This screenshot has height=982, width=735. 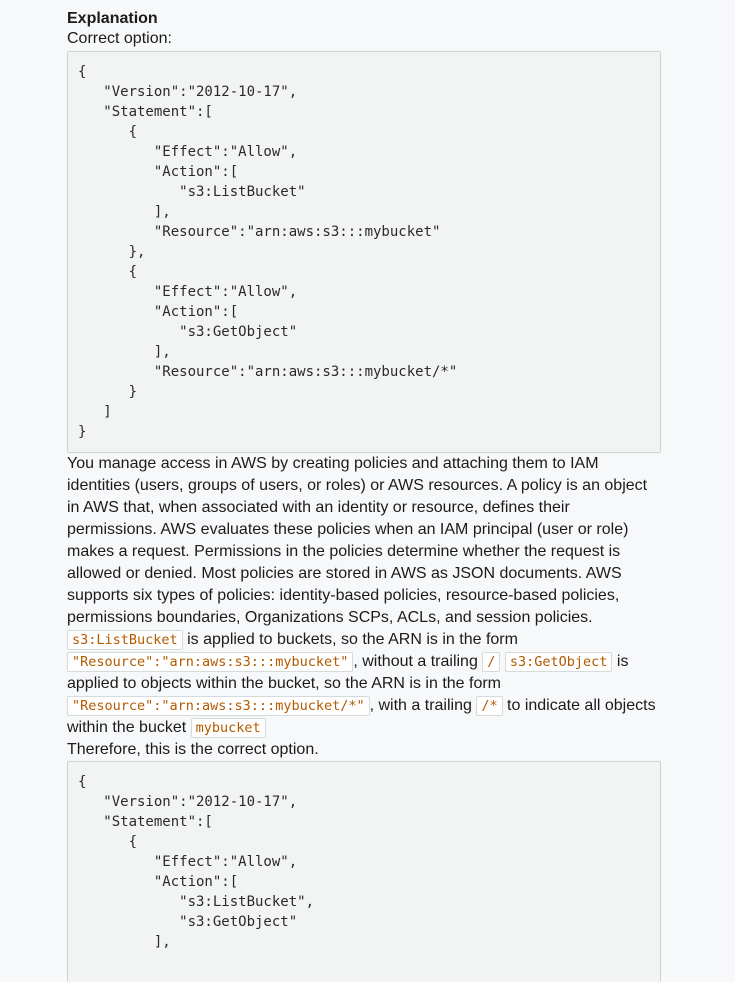 What do you see at coordinates (423, 705) in the screenshot?
I see `arn-text-5: , with a trailing` at bounding box center [423, 705].